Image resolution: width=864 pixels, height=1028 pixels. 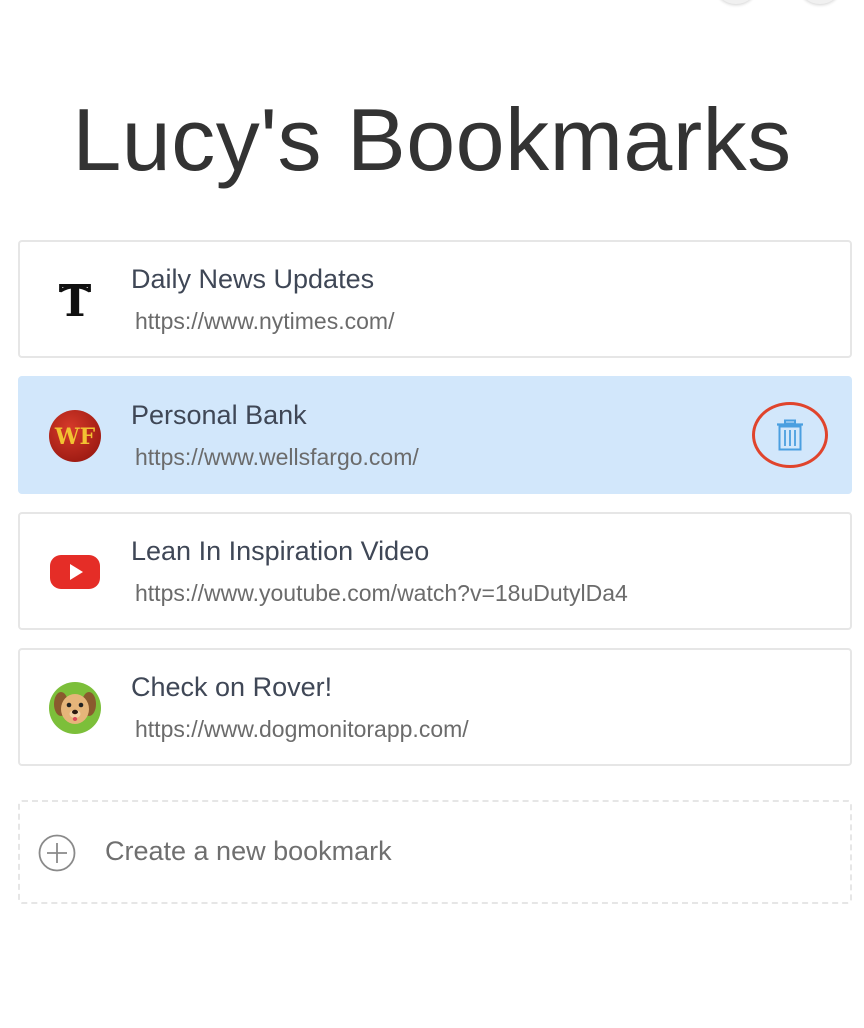 What do you see at coordinates (736, 2) in the screenshot?
I see `top-control-left` at bounding box center [736, 2].